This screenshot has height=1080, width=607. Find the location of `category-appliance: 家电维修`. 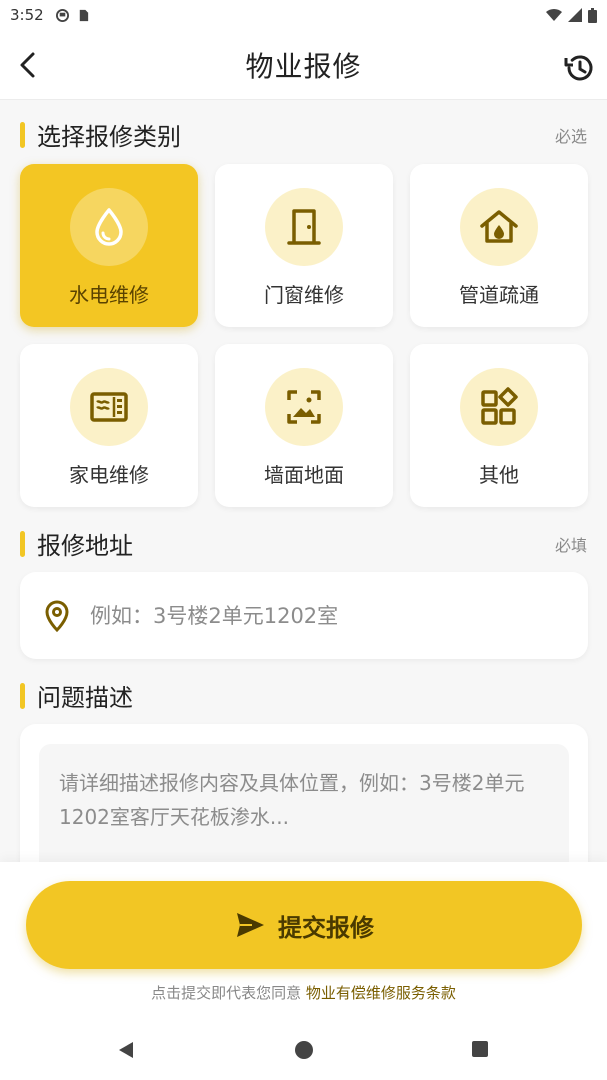

category-appliance: 家电维修 is located at coordinates (109, 425).